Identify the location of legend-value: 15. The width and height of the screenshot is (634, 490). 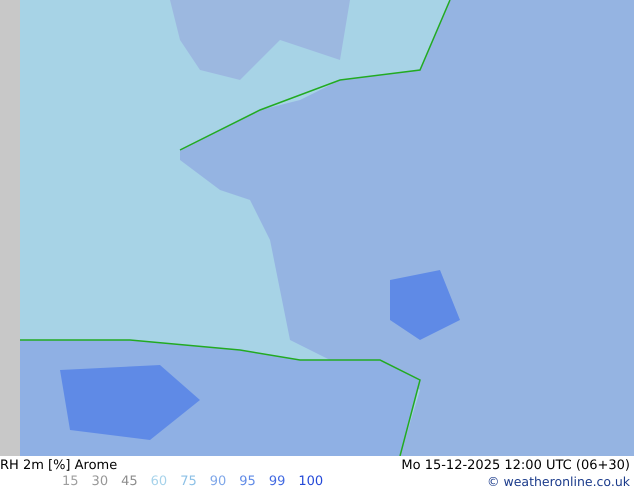
(70, 481).